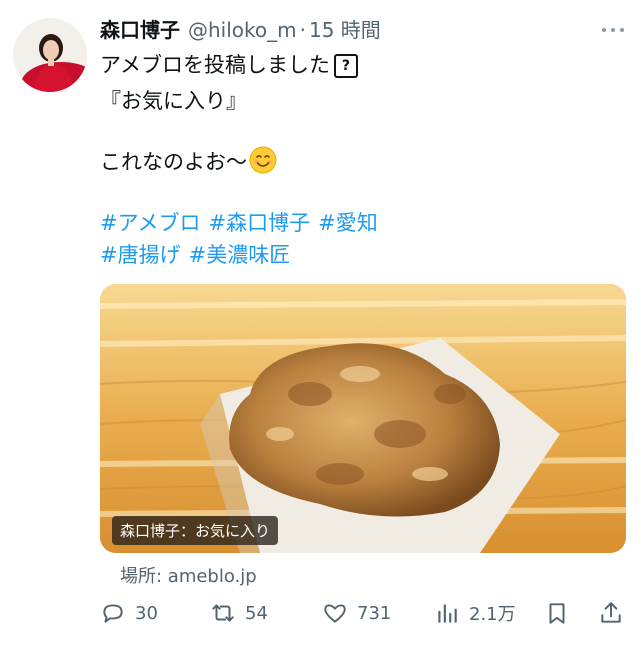 This screenshot has width=640, height=648. I want to click on hashtags-row-2: #唐揚げ #美濃味匠, so click(199, 255).